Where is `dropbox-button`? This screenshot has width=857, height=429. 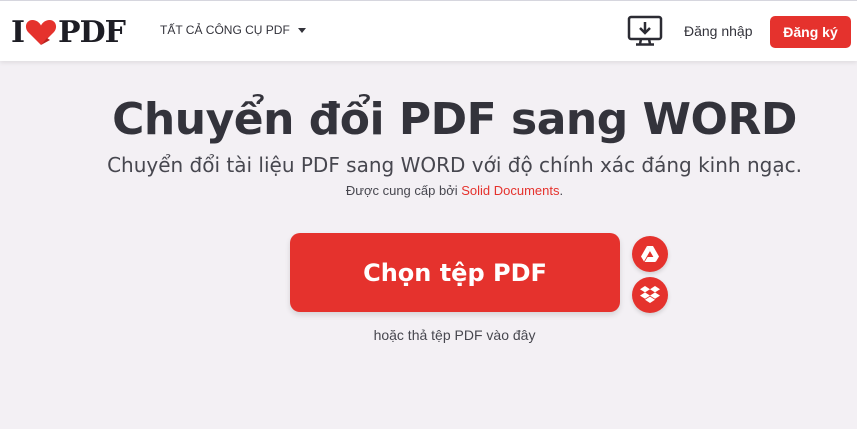 dropbox-button is located at coordinates (650, 295).